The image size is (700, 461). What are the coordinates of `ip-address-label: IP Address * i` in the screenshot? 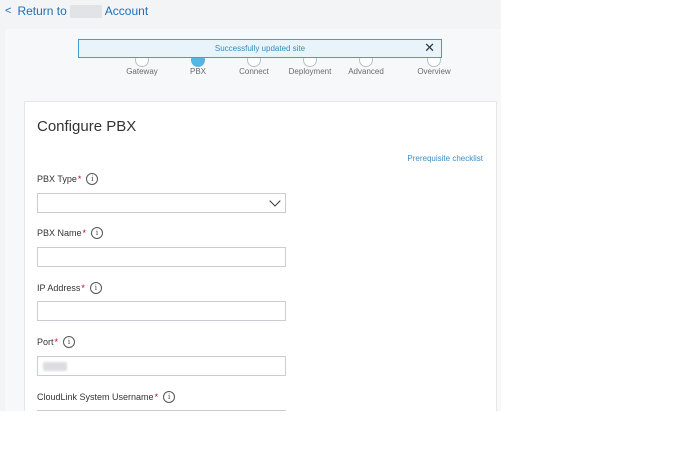 It's located at (69, 288).